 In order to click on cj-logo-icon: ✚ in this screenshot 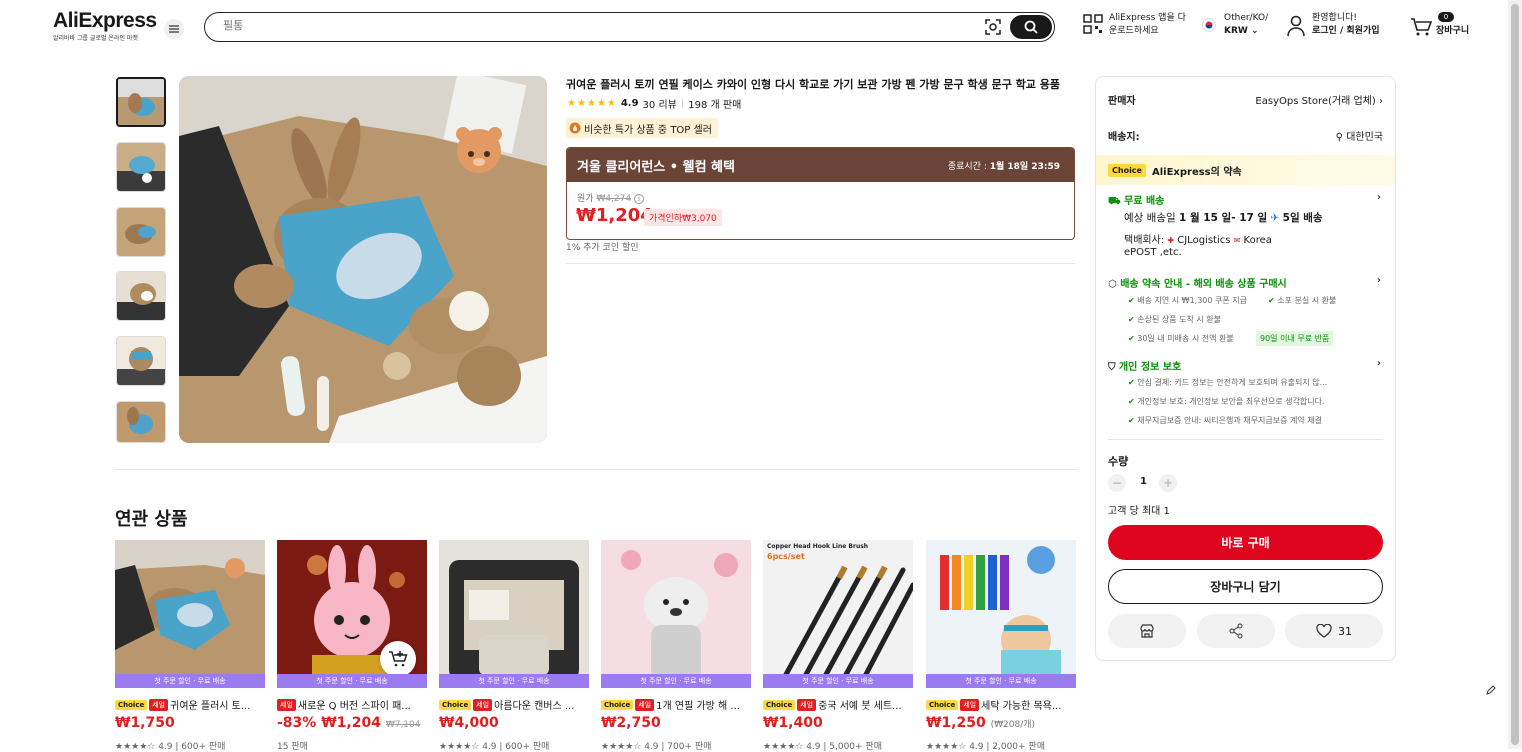, I will do `click(1171, 240)`.